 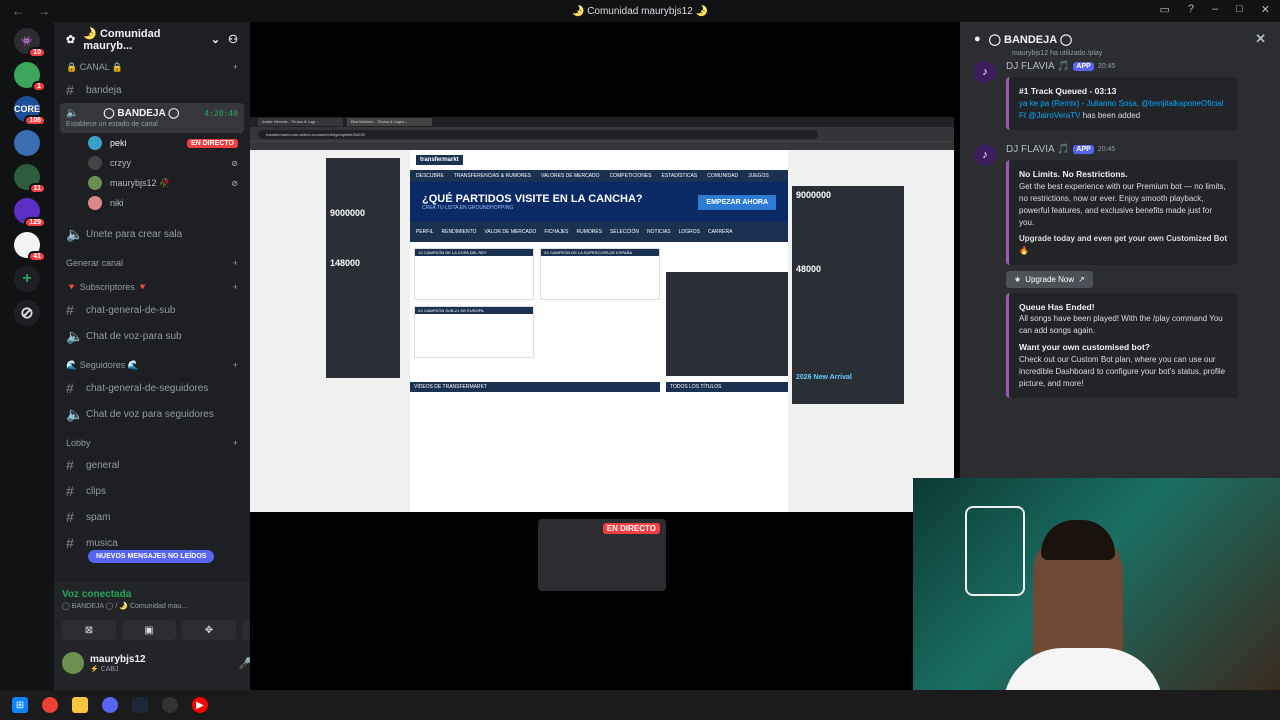 What do you see at coordinates (234, 163) in the screenshot?
I see `muted-icon: ⊘` at bounding box center [234, 163].